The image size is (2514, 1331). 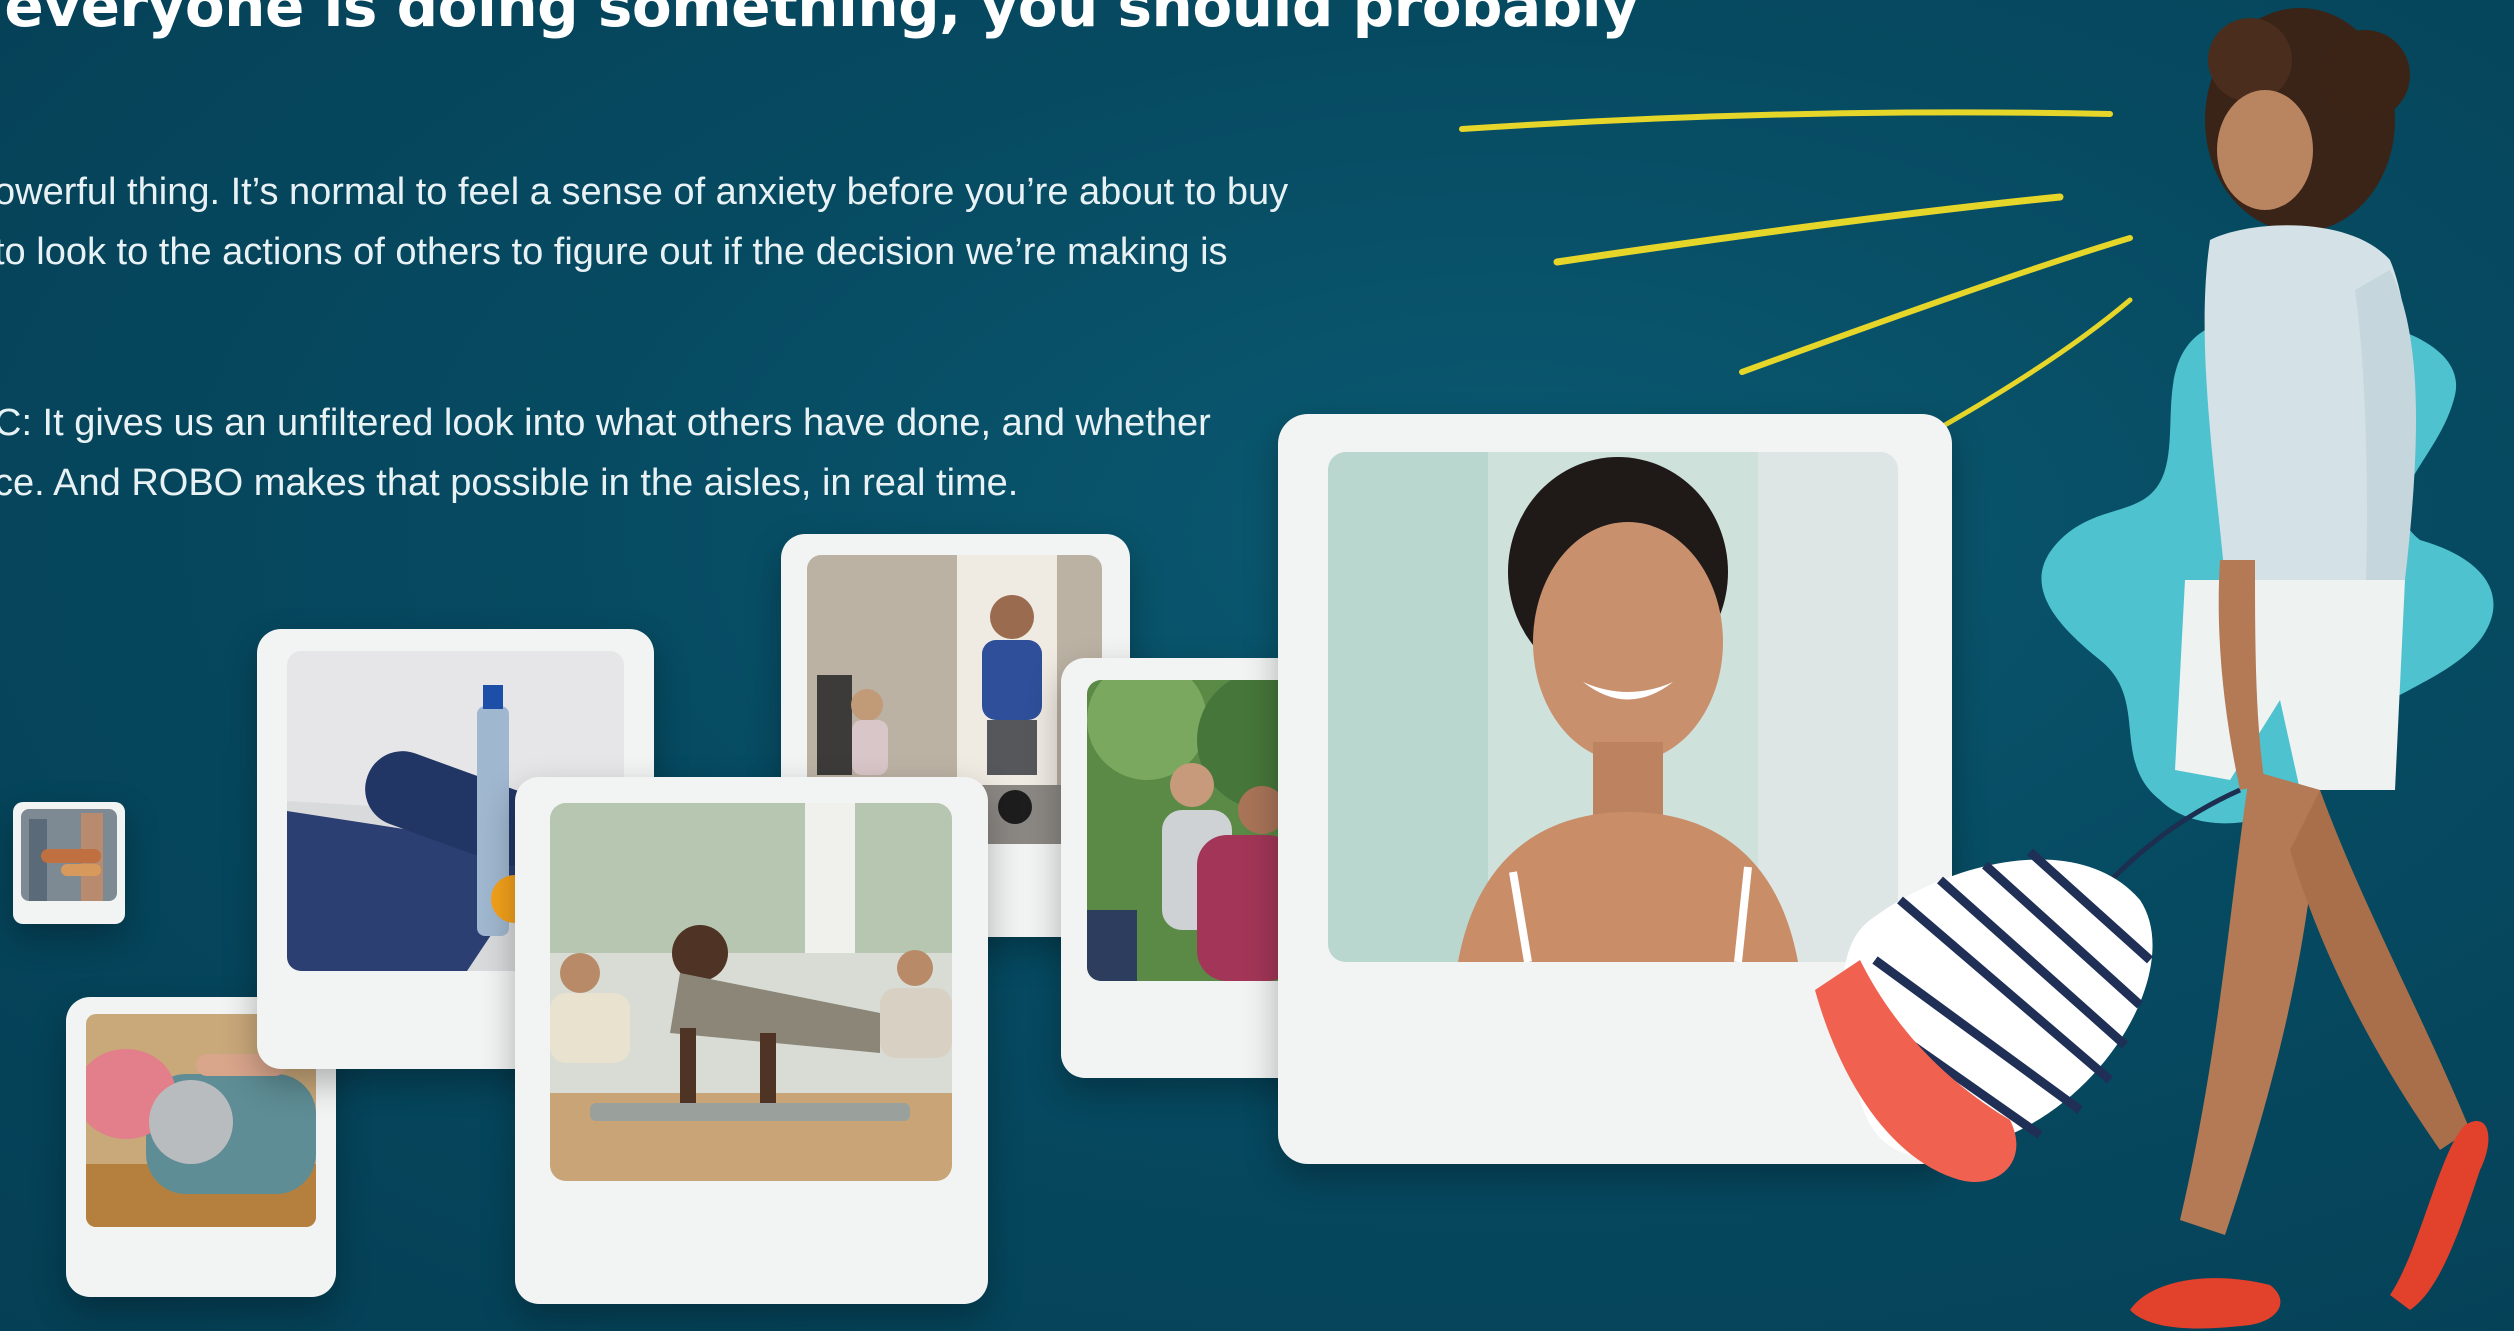 I want to click on photo-card-yoga-mats, so click(x=69, y=863).